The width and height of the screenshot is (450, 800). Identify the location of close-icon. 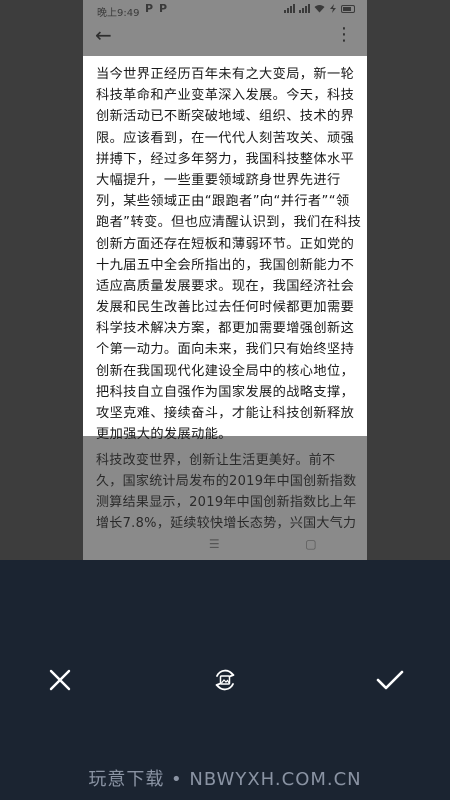
(60, 680).